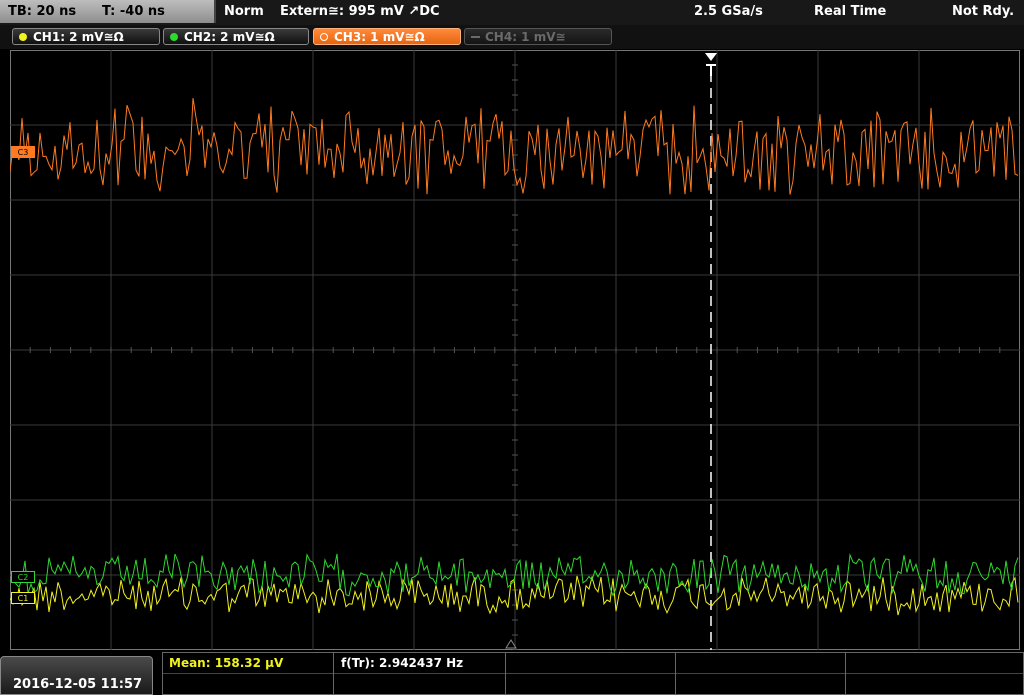 The width and height of the screenshot is (1024, 695). What do you see at coordinates (402, 663) in the screenshot?
I see `measurement-trigger-frequency: f(Tr): 2.942437 Hz` at bounding box center [402, 663].